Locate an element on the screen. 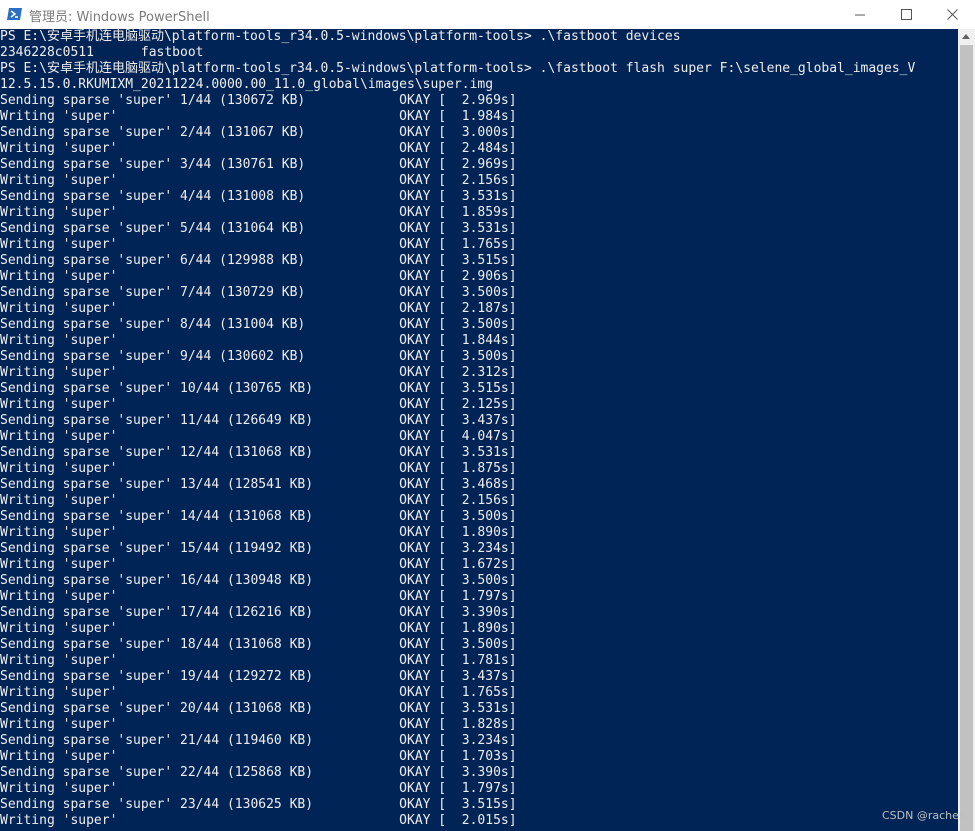 Image resolution: width=975 pixels, height=831 pixels. console-line: Writing 'super' OKAY [ 2.015s] is located at coordinates (258, 820).